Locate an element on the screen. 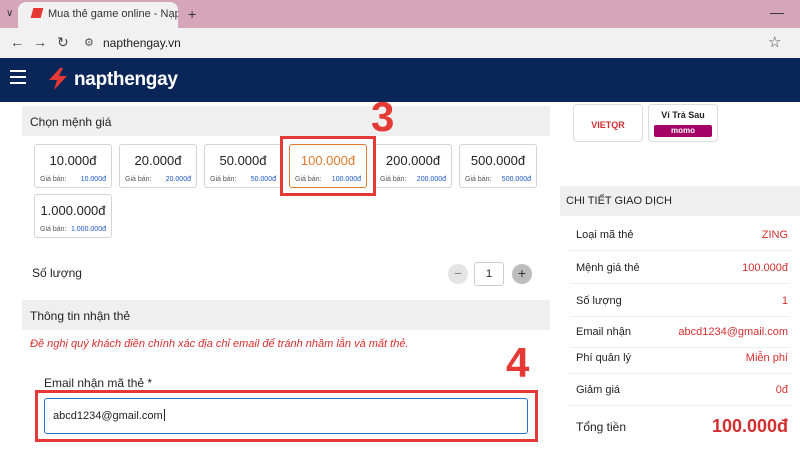 The image size is (800, 450). menu-hamburger-icon is located at coordinates (18, 77).